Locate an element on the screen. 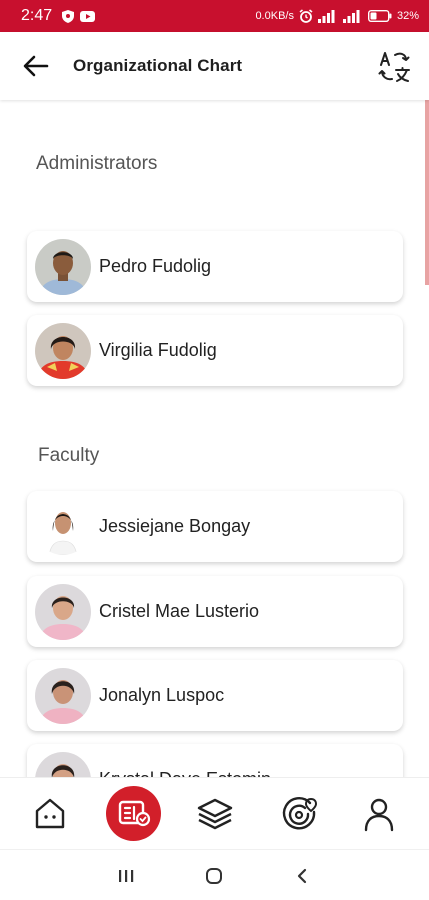 The image size is (429, 900). page-title: Organizational Chart is located at coordinates (158, 65).